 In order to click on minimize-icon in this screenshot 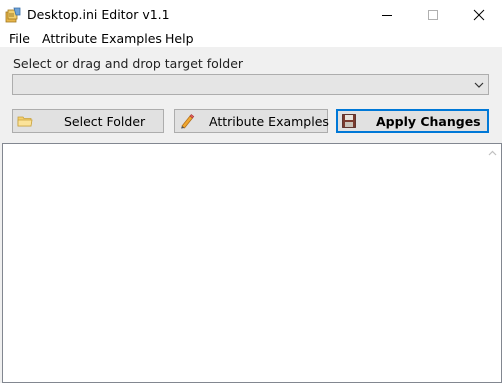, I will do `click(387, 15)`.